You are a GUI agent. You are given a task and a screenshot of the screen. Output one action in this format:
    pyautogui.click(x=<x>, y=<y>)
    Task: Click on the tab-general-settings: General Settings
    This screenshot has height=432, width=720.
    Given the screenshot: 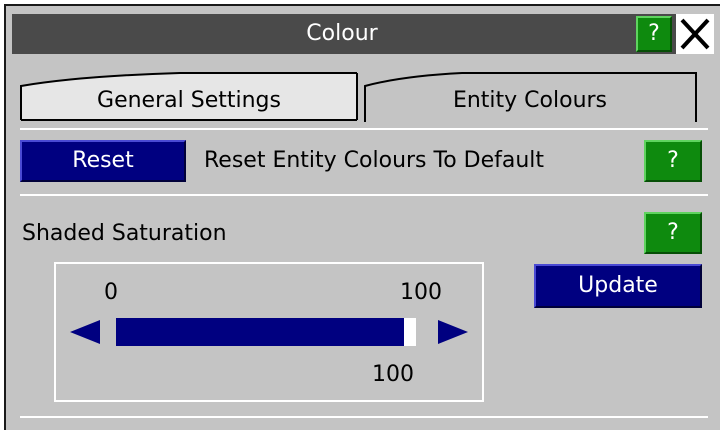 What is the action you would take?
    pyautogui.click(x=189, y=96)
    